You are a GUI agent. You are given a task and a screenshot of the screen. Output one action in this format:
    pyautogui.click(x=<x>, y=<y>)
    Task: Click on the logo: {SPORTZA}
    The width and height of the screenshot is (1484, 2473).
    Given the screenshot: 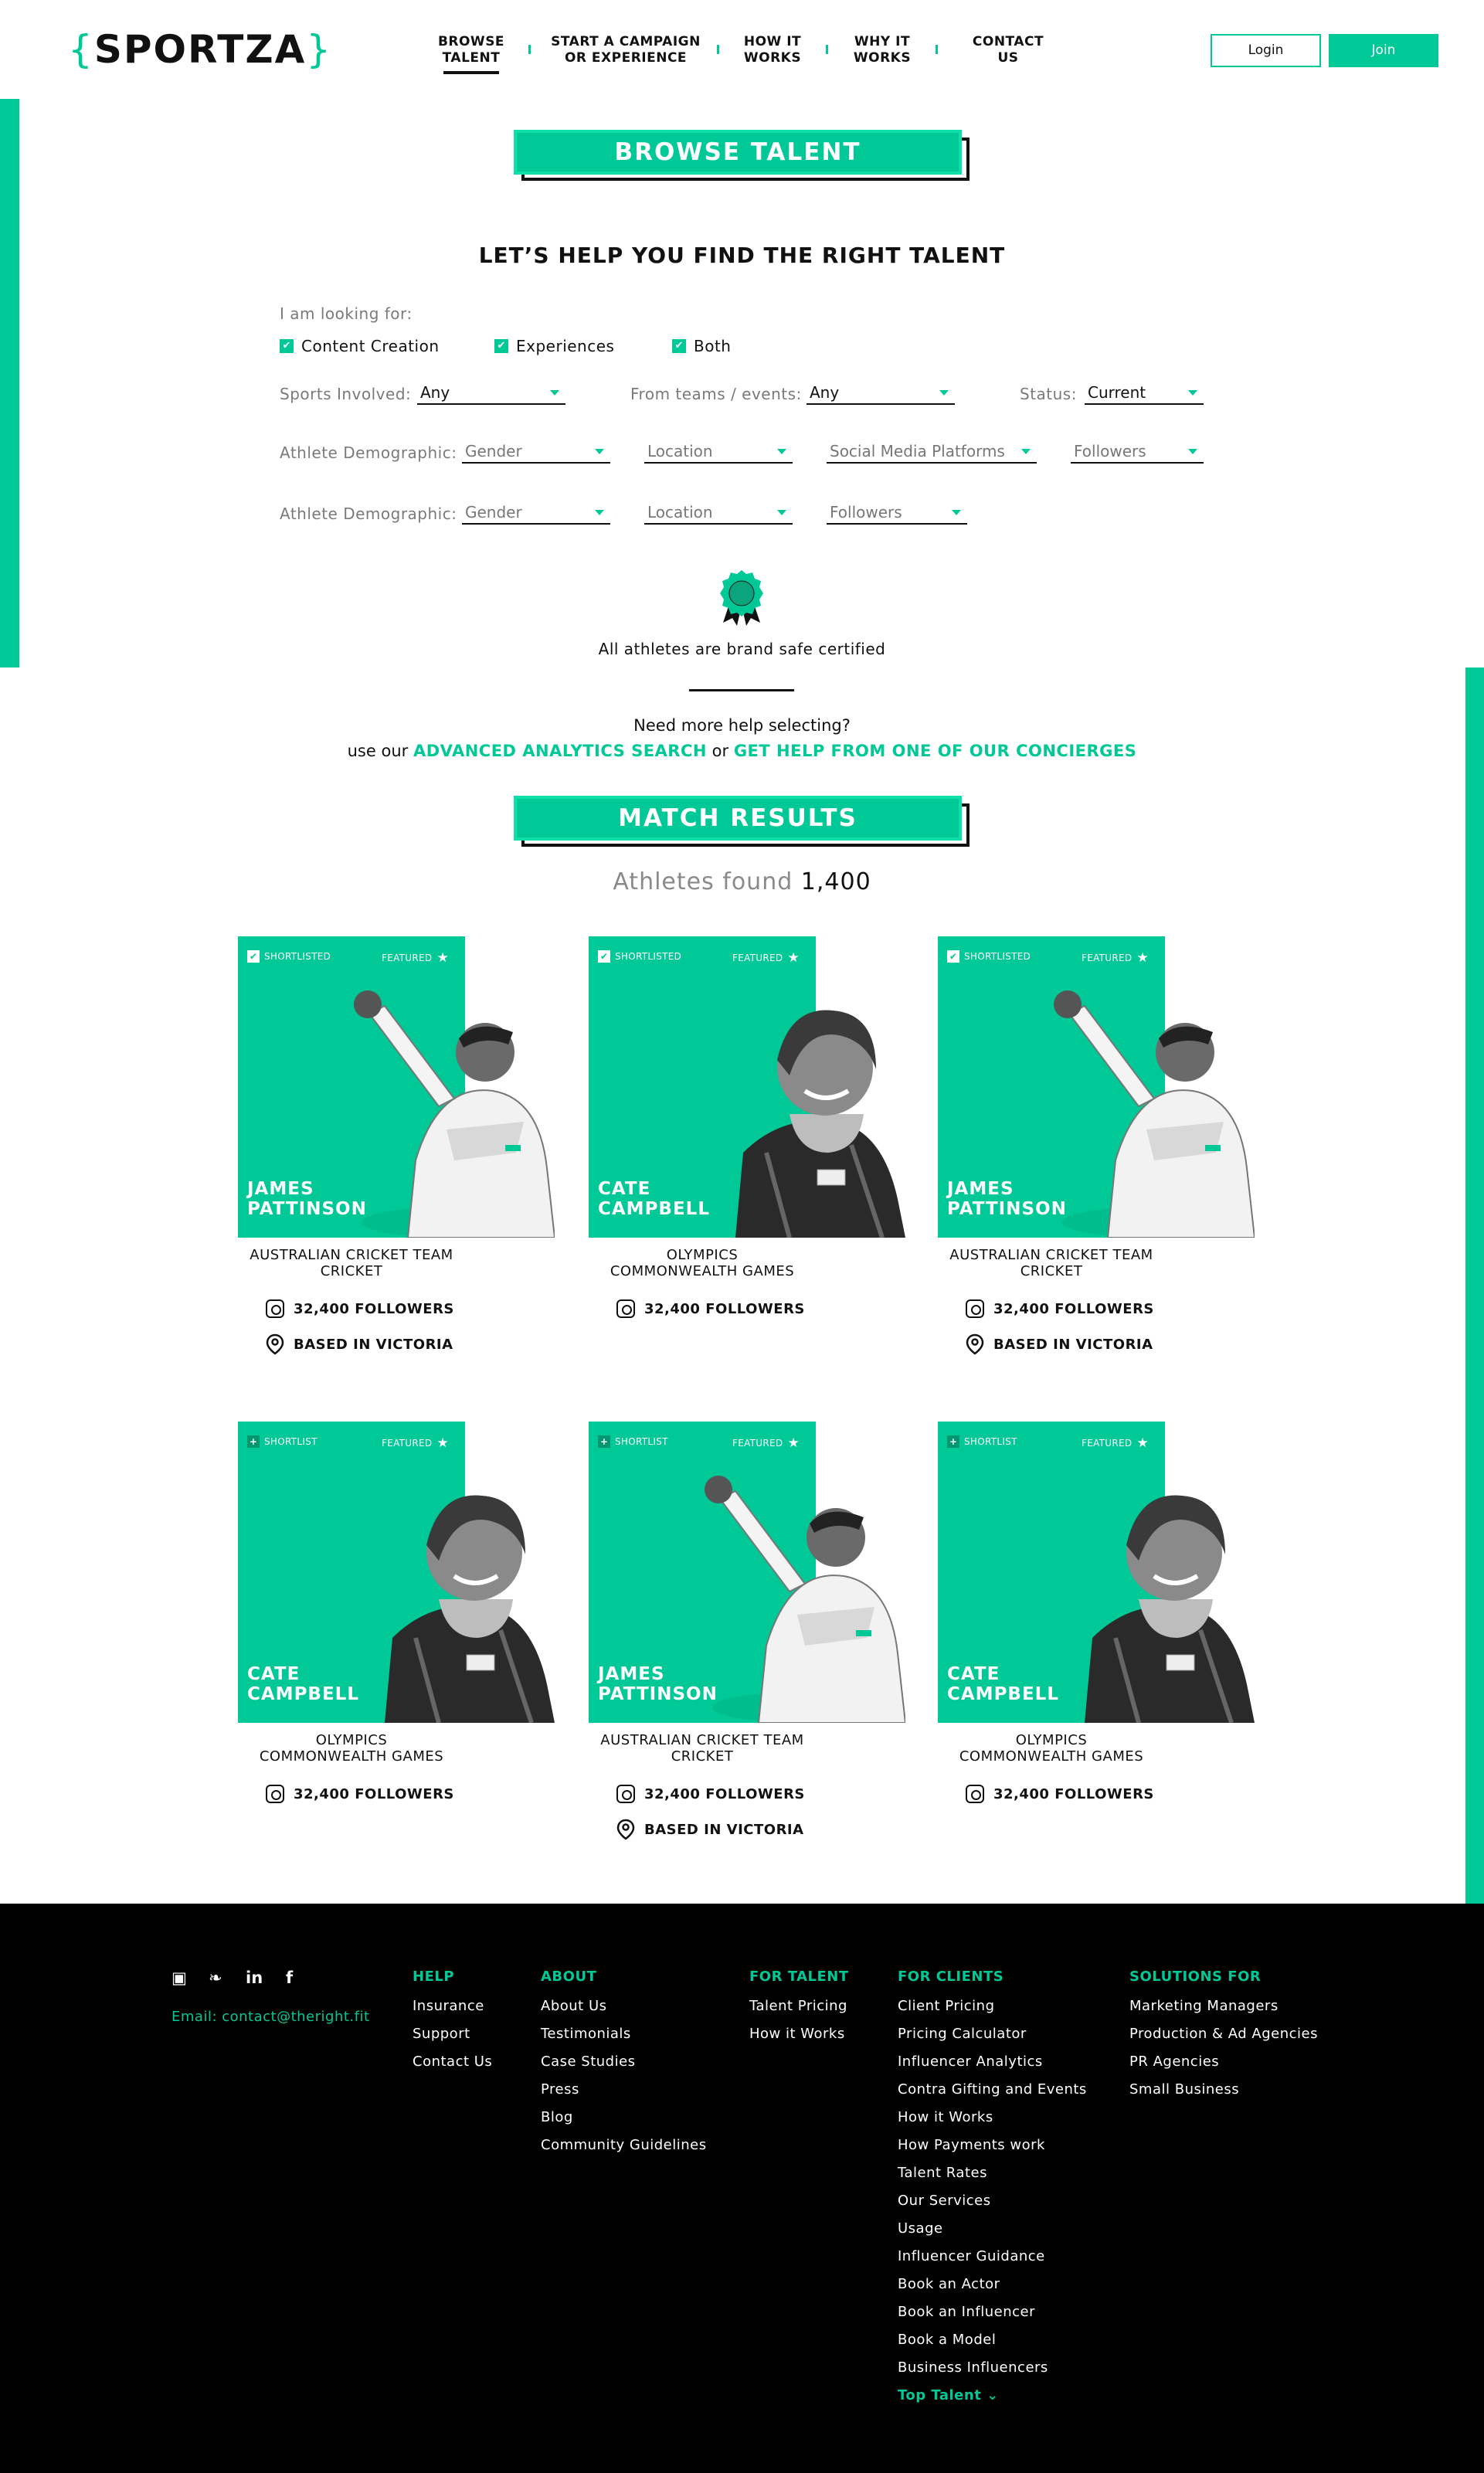 What is the action you would take?
    pyautogui.click(x=200, y=49)
    